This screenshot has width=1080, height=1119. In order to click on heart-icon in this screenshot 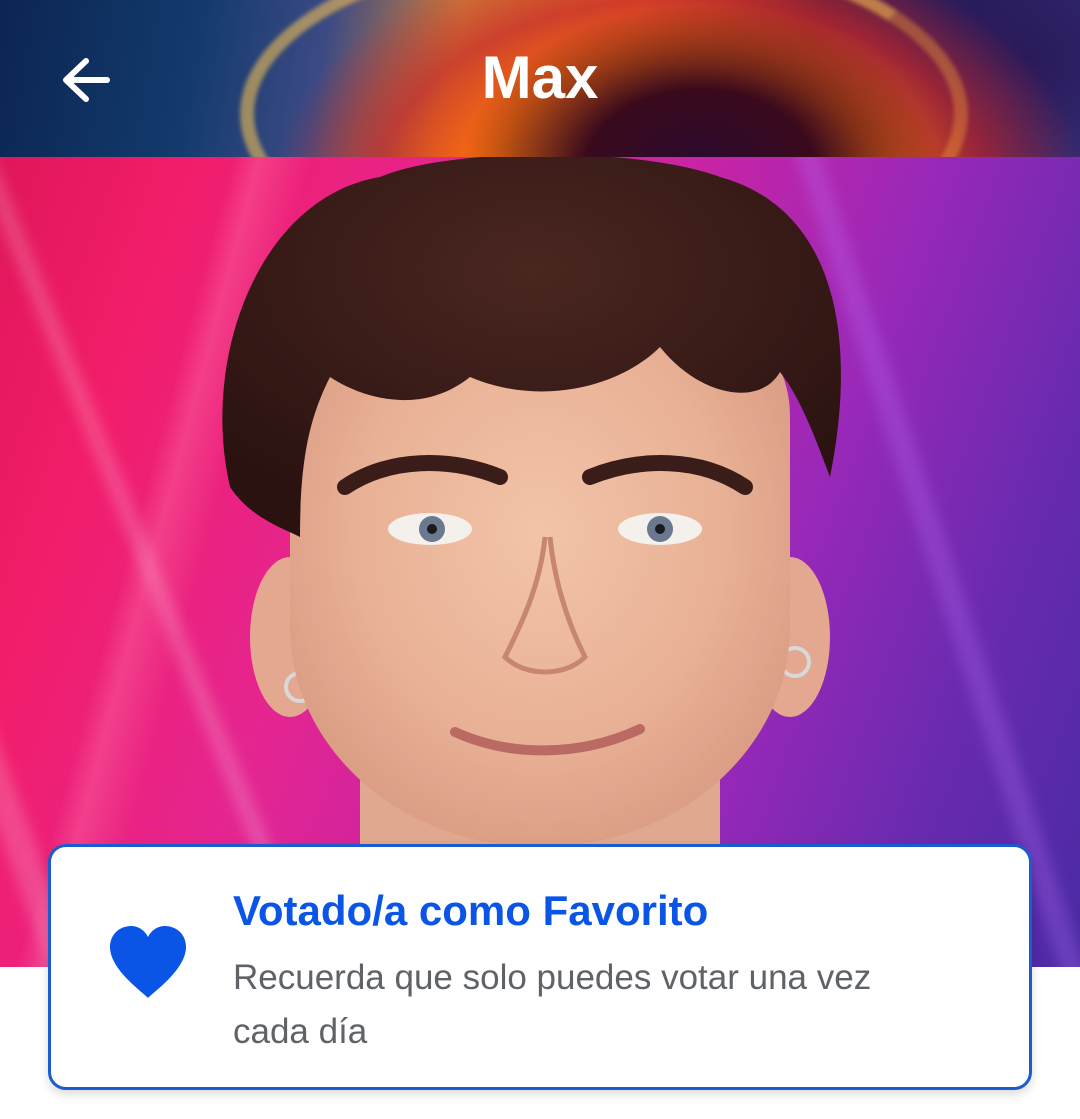, I will do `click(148, 962)`.